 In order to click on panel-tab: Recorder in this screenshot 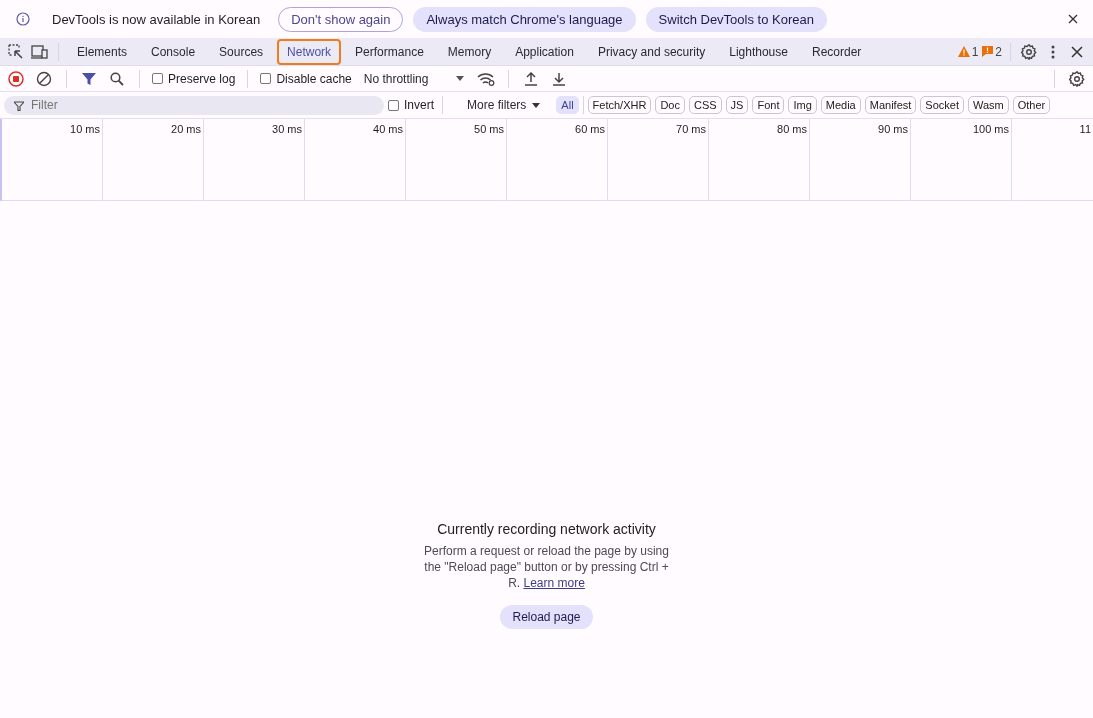, I will do `click(836, 51)`.